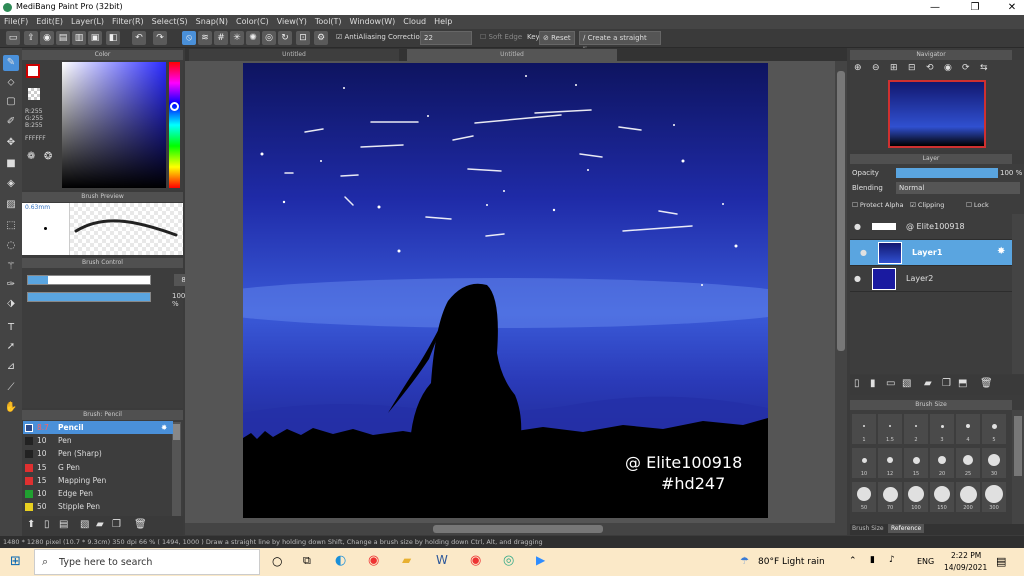  I want to click on menu-window: Window(W), so click(373, 22).